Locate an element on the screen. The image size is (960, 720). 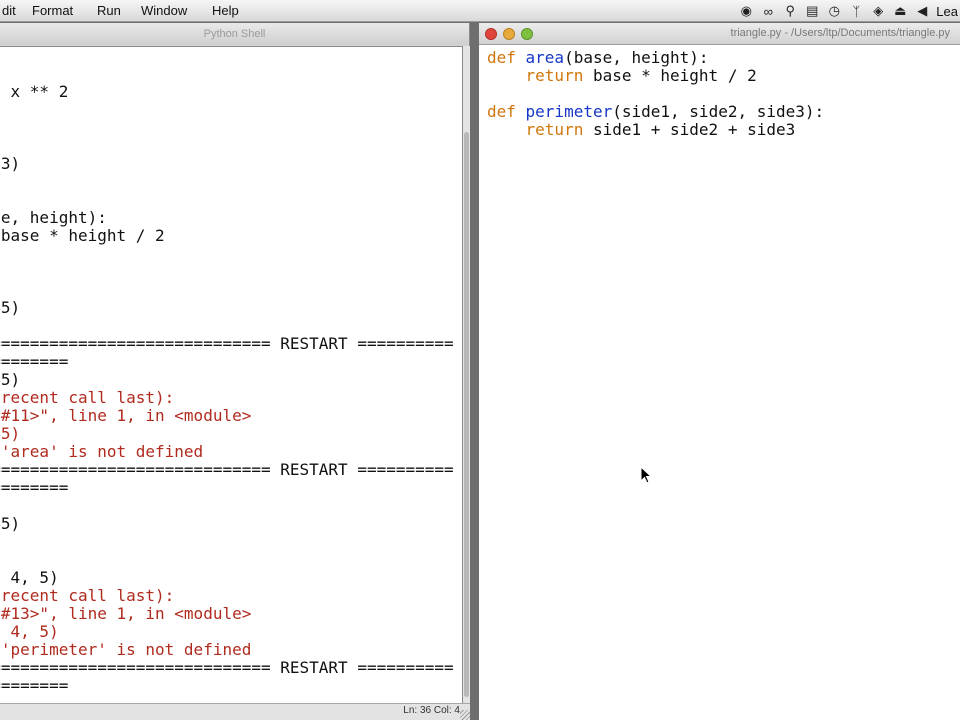
code-token: perimeter is located at coordinates (569, 111).